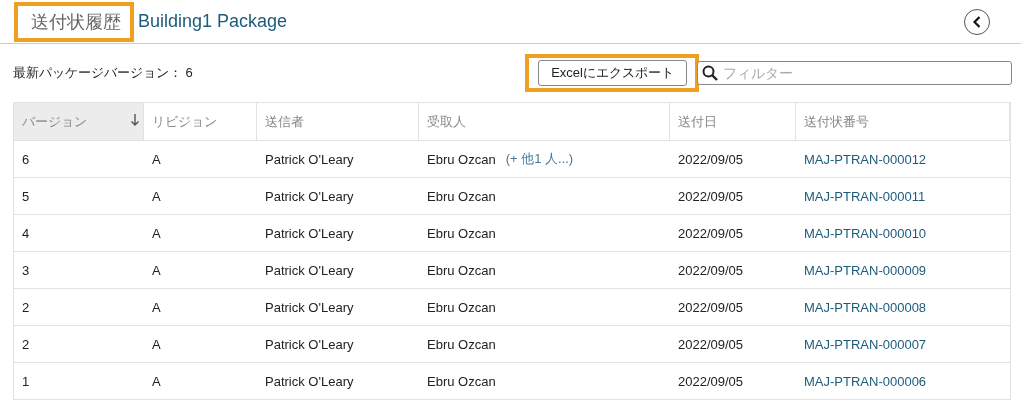 The image size is (1021, 403). What do you see at coordinates (612, 73) in the screenshot?
I see `export-button: Excelにエクスポート` at bounding box center [612, 73].